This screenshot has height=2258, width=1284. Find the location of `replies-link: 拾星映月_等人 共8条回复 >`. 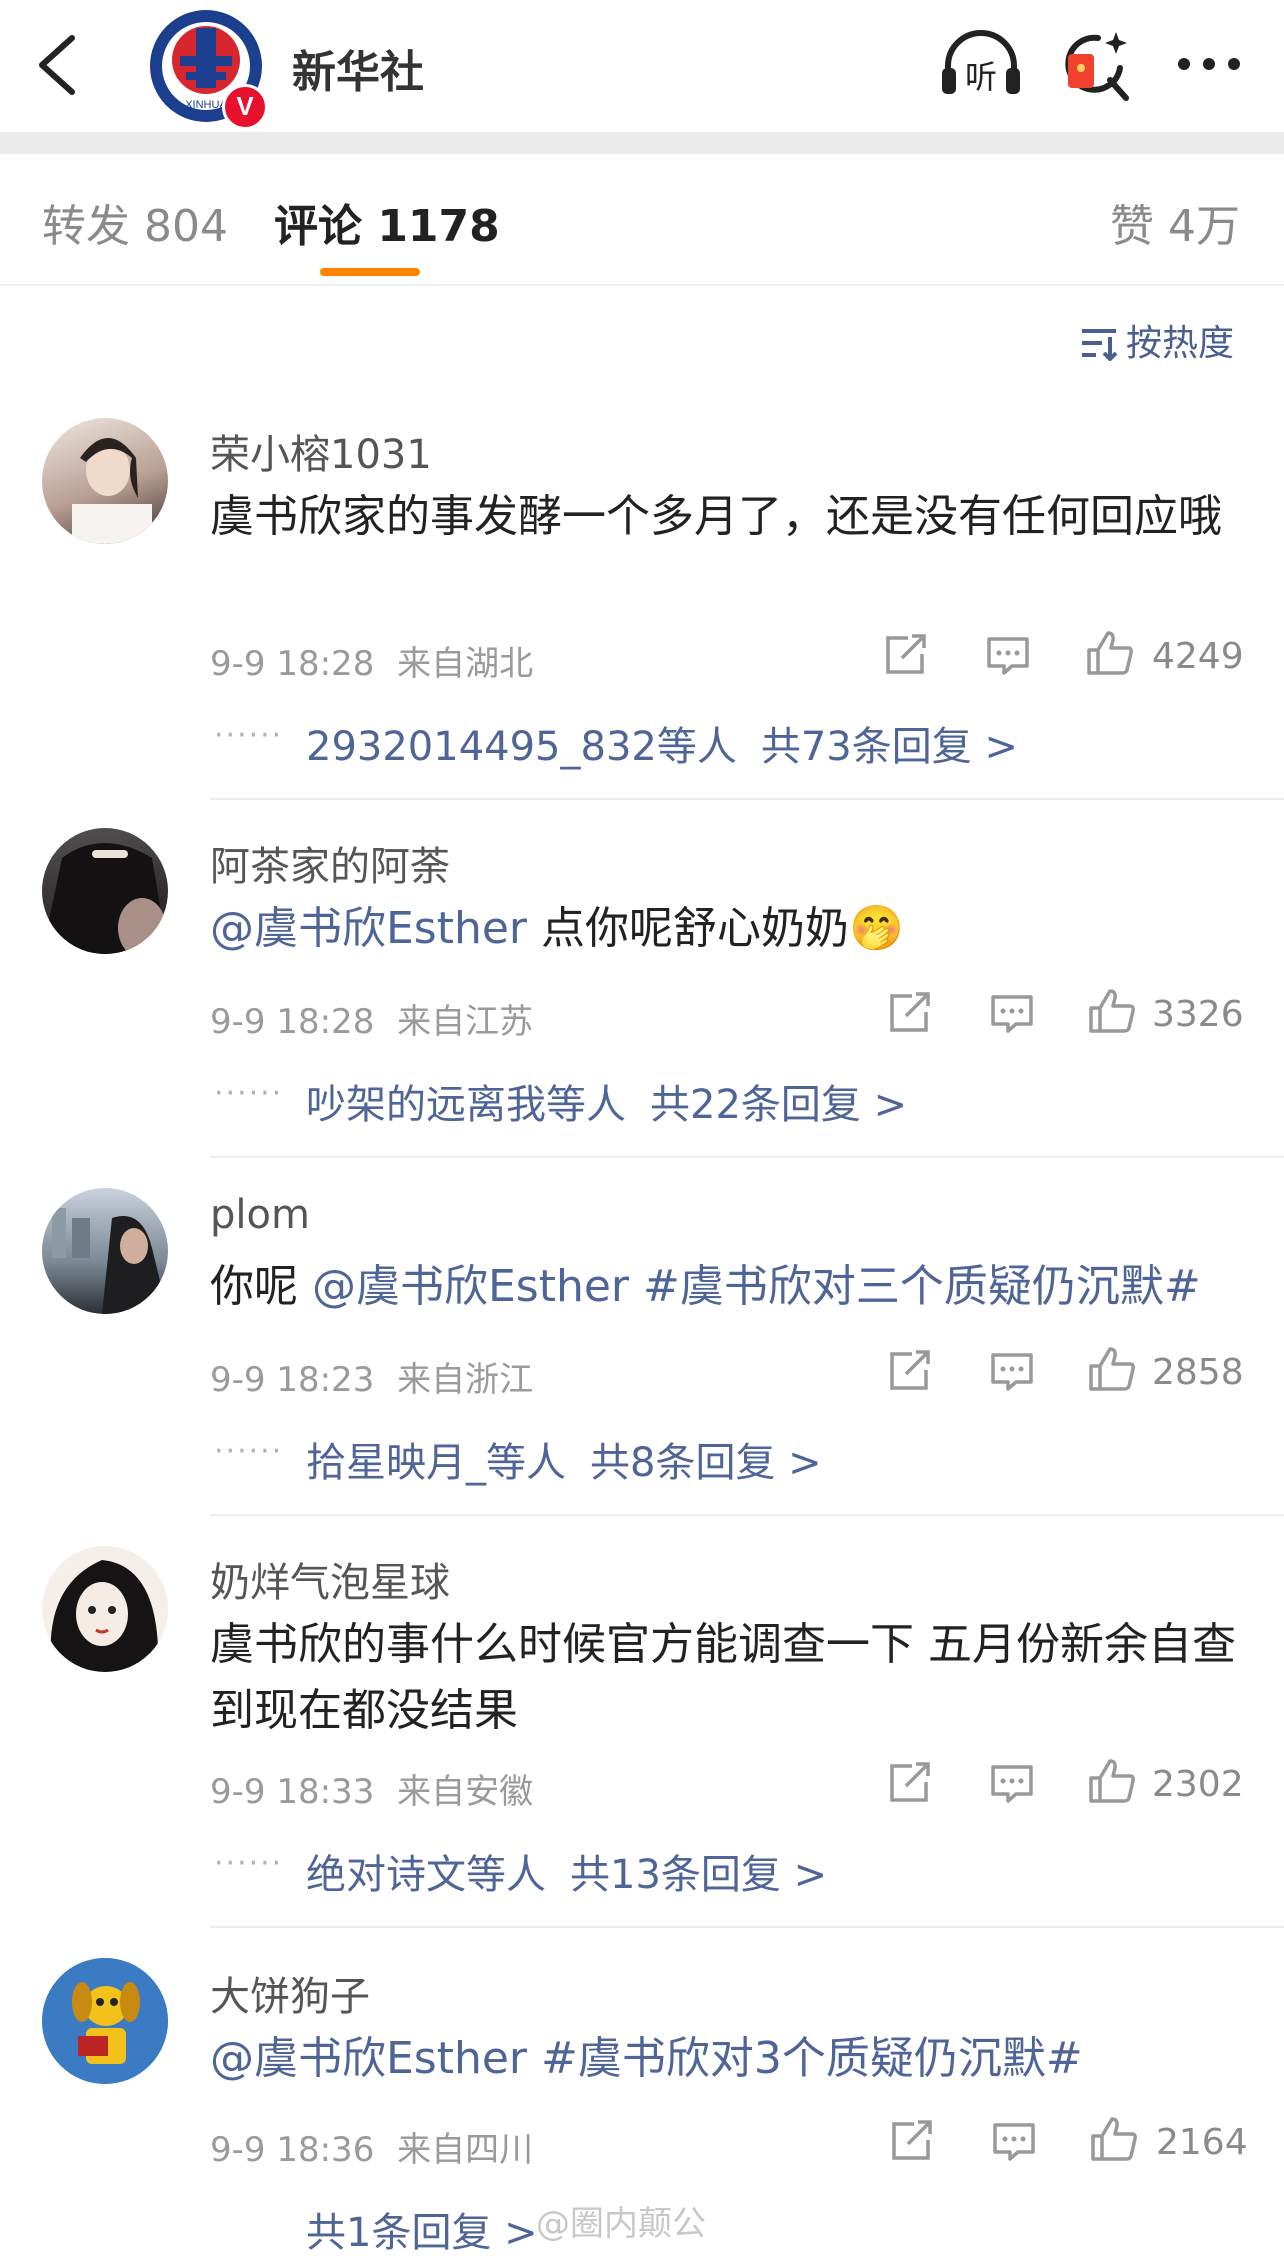

replies-link: 拾星映月_等人 共8条回复 > is located at coordinates (564, 1459).